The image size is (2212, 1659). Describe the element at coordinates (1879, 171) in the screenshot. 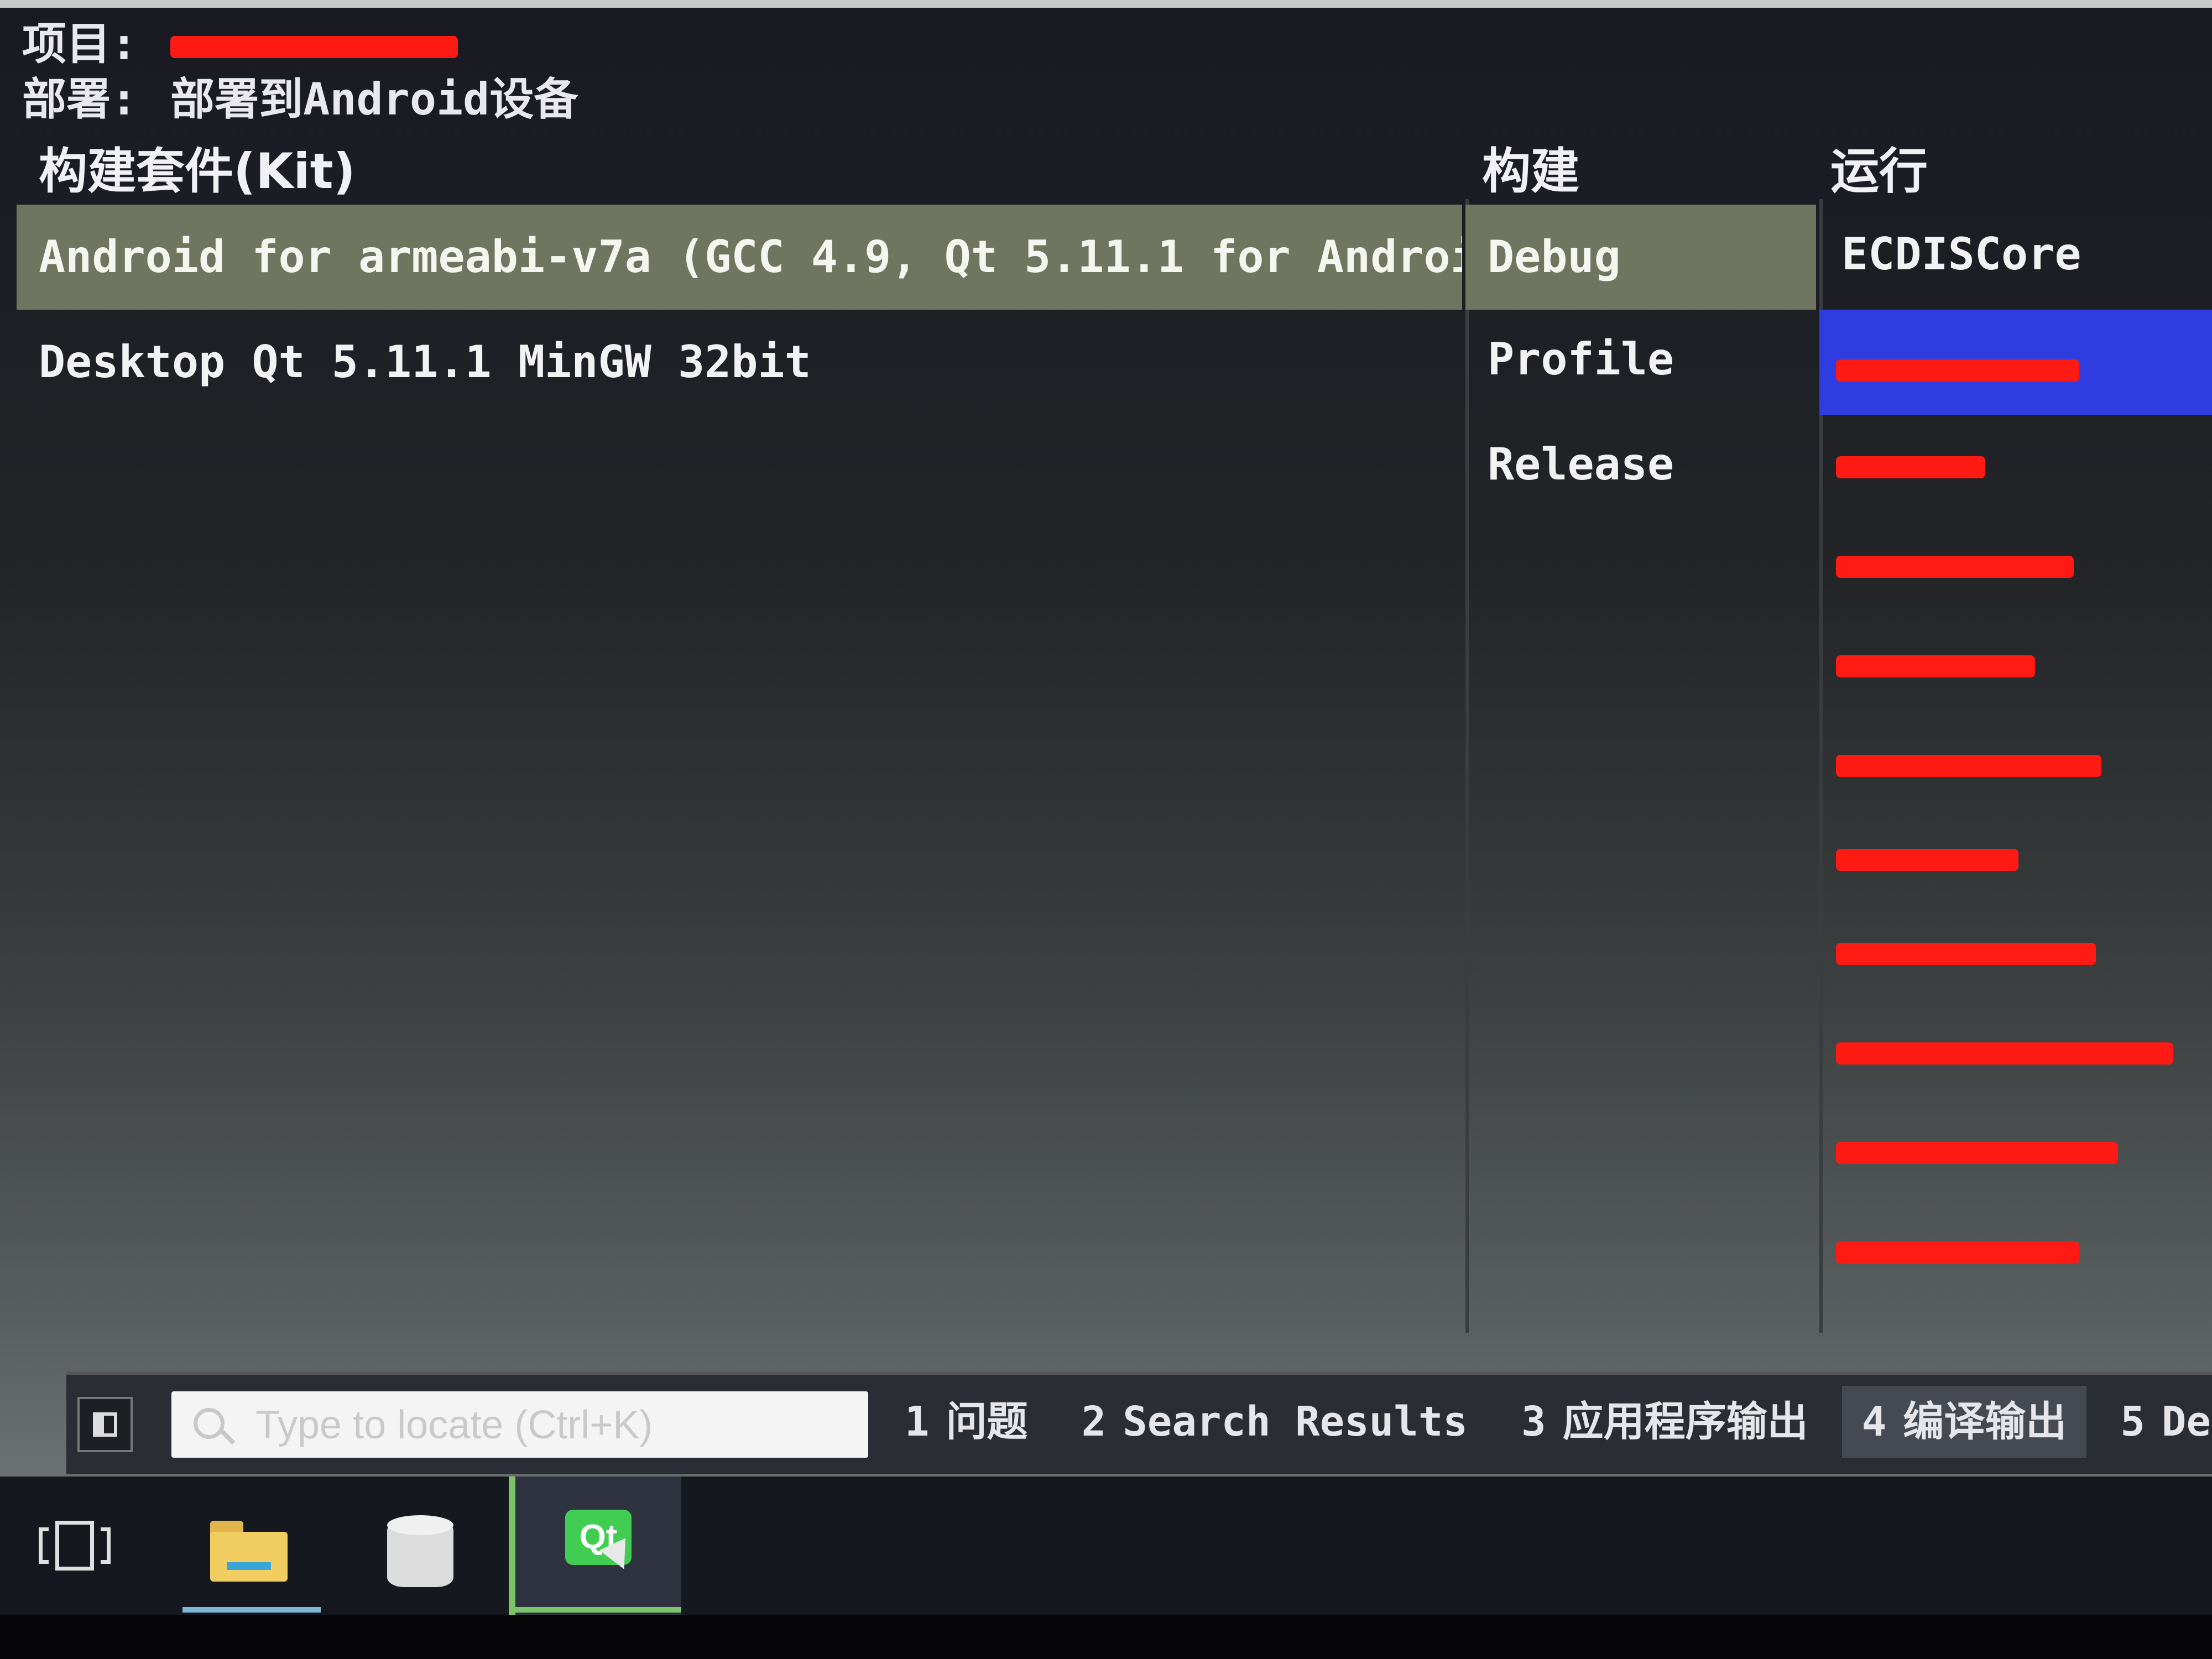

I see `run-column-header: 运行` at that location.